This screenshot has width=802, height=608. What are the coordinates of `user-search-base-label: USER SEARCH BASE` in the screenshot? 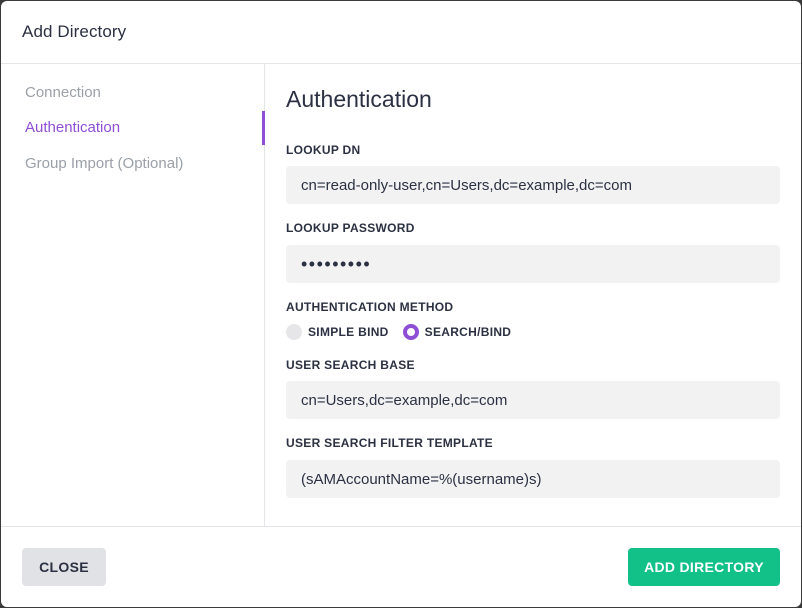 It's located at (350, 365).